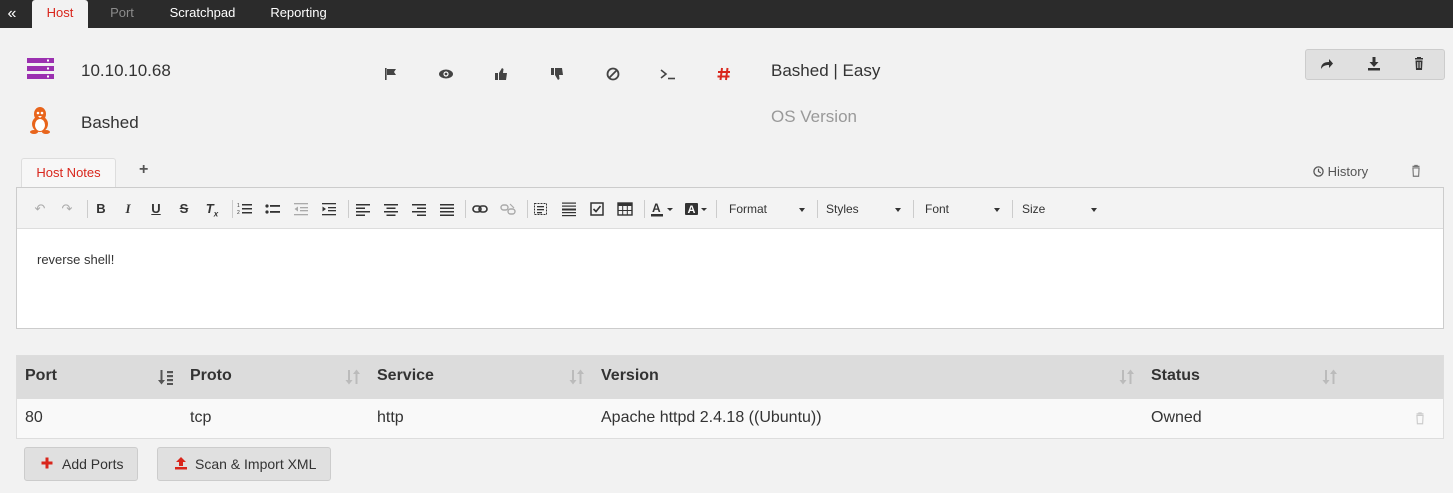  Describe the element at coordinates (75, 259) in the screenshot. I see `note-content: reverse shell!` at that location.